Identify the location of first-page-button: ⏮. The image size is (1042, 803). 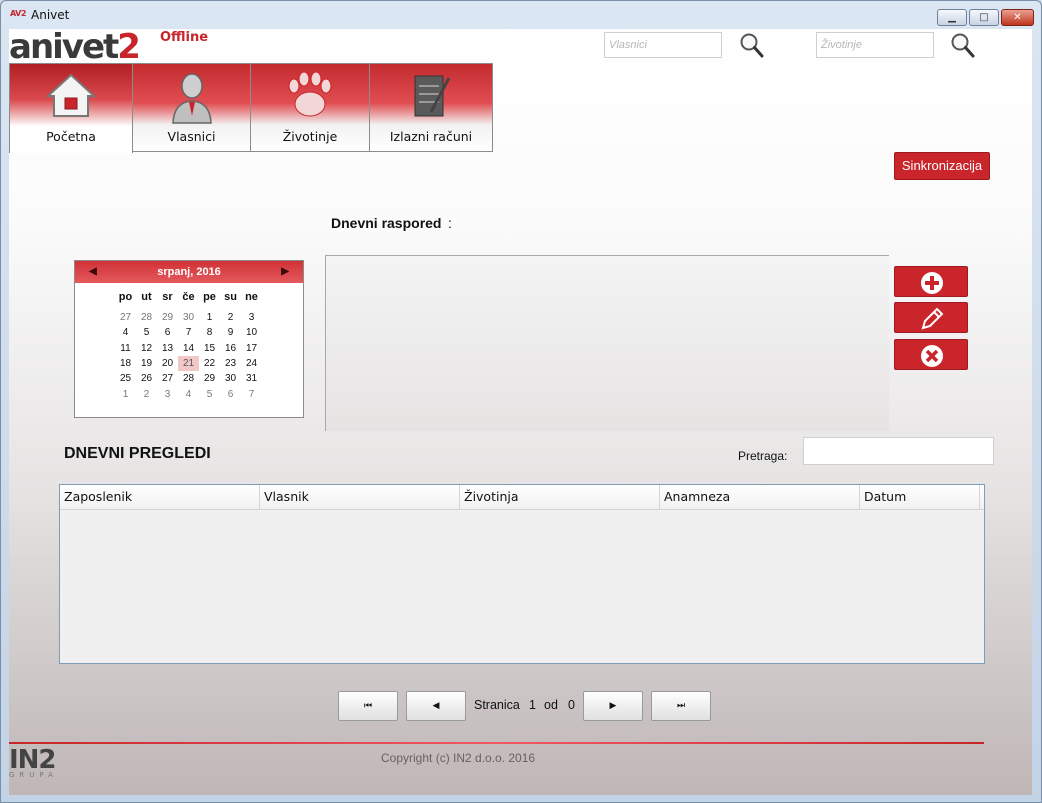
(368, 706).